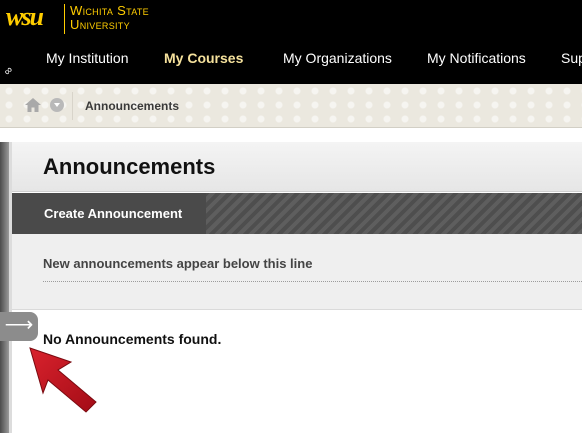 Image resolution: width=582 pixels, height=433 pixels. Describe the element at coordinates (33, 105) in the screenshot. I see `home-icon` at that location.